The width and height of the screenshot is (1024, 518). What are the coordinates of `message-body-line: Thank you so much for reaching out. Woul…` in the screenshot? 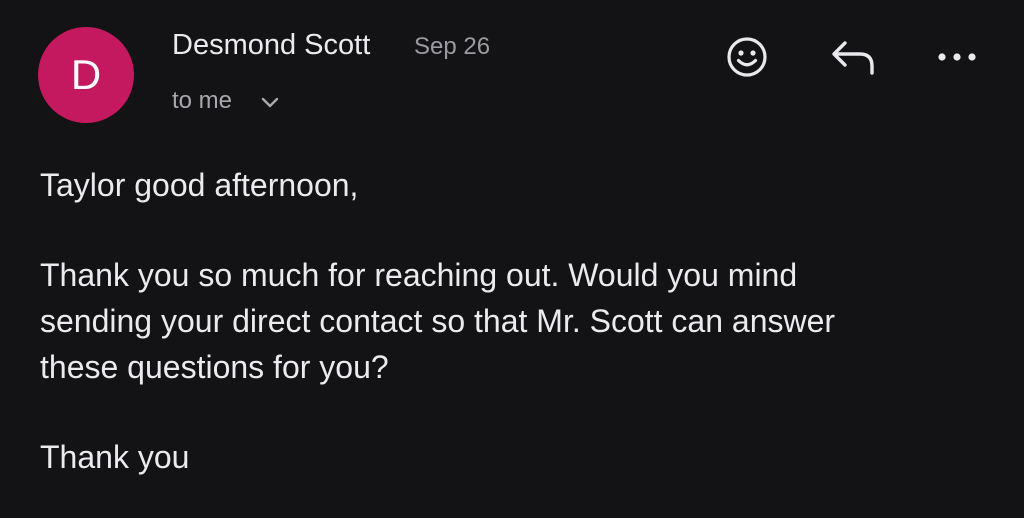 It's located at (419, 275).